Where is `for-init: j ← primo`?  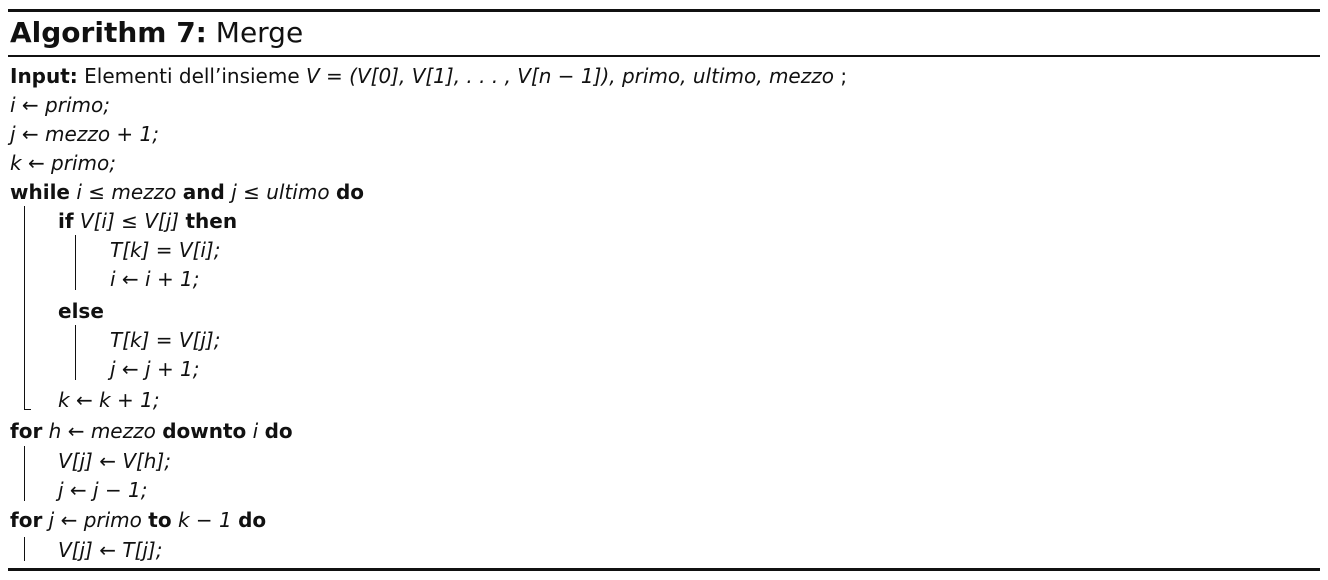 for-init: j ← primo is located at coordinates (95, 520).